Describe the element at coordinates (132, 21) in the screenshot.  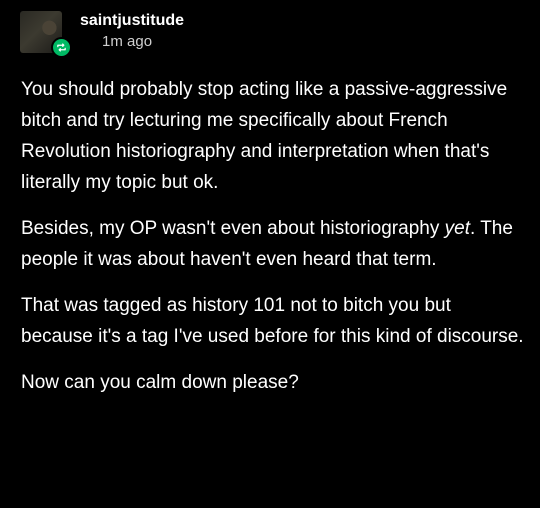
I see `username-link: saintjustitude` at that location.